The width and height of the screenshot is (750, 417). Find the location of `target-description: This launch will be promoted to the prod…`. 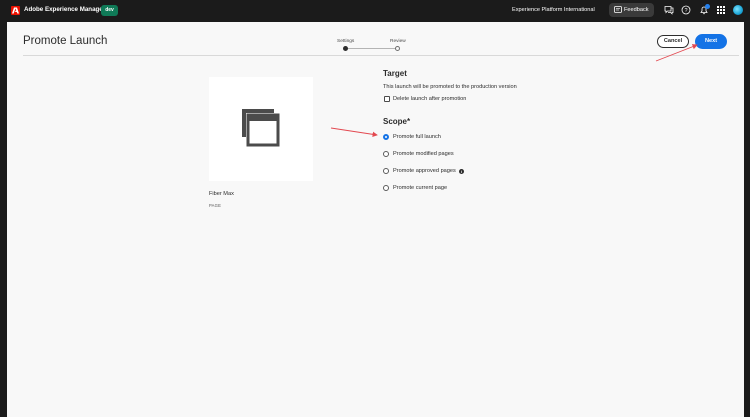

target-description: This launch will be promoted to the prod… is located at coordinates (450, 87).